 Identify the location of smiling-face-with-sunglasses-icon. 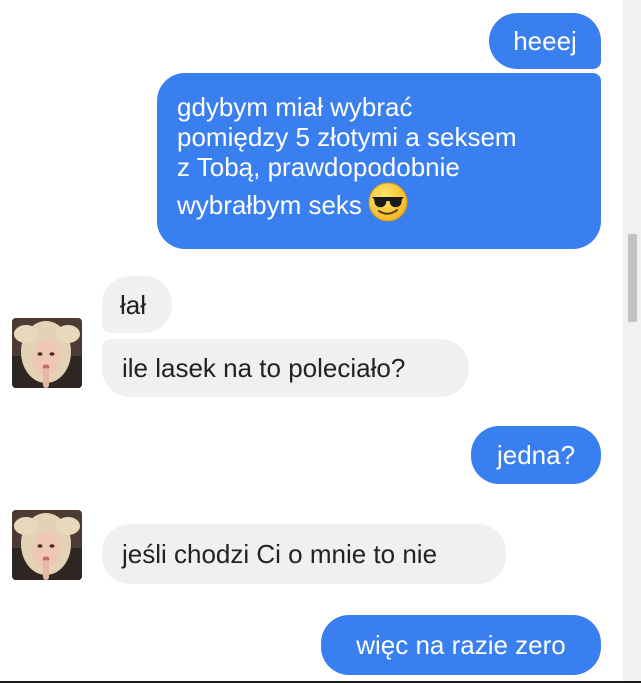
(388, 205).